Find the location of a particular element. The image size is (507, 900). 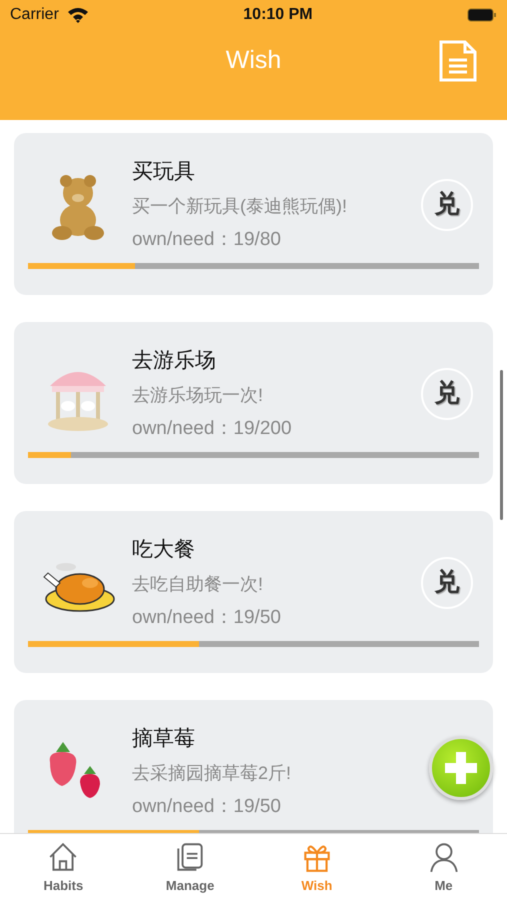

document-icon is located at coordinates (458, 61).